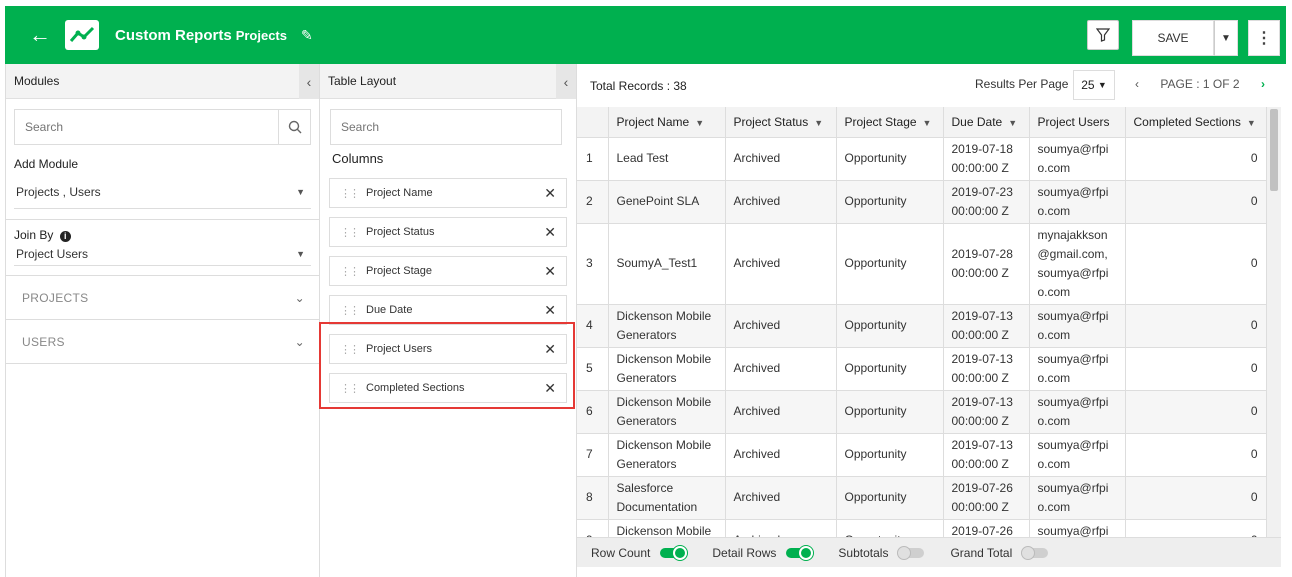  Describe the element at coordinates (146, 127) in the screenshot. I see `modules-search-input` at that location.